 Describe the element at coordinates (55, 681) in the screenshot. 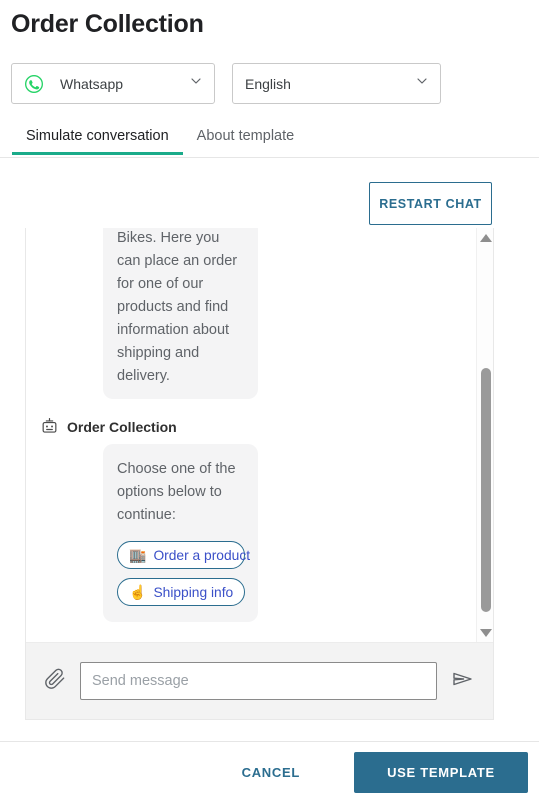

I see `paperclip-icon` at that location.